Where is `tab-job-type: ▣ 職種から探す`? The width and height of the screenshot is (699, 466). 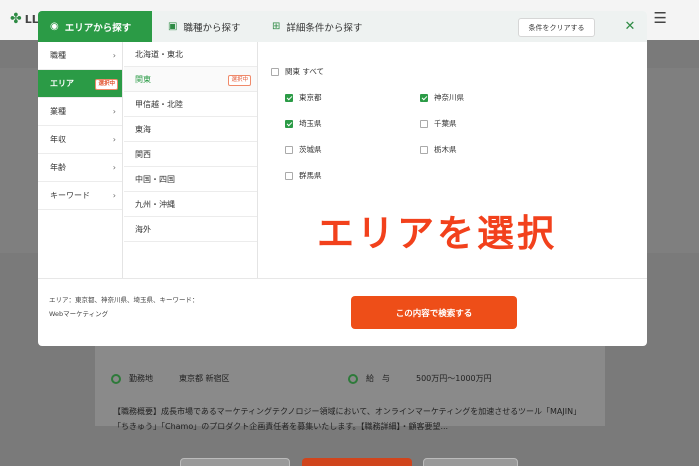 tab-job-type: ▣ 職種から探す is located at coordinates (223, 26).